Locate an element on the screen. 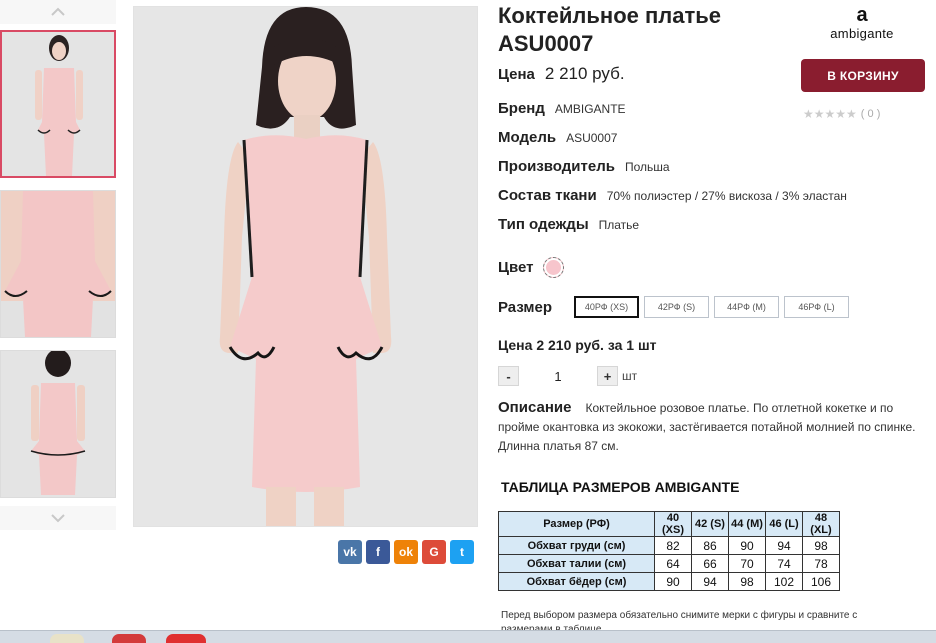  dress-back-detail-thumbnail-image is located at coordinates (58, 264).